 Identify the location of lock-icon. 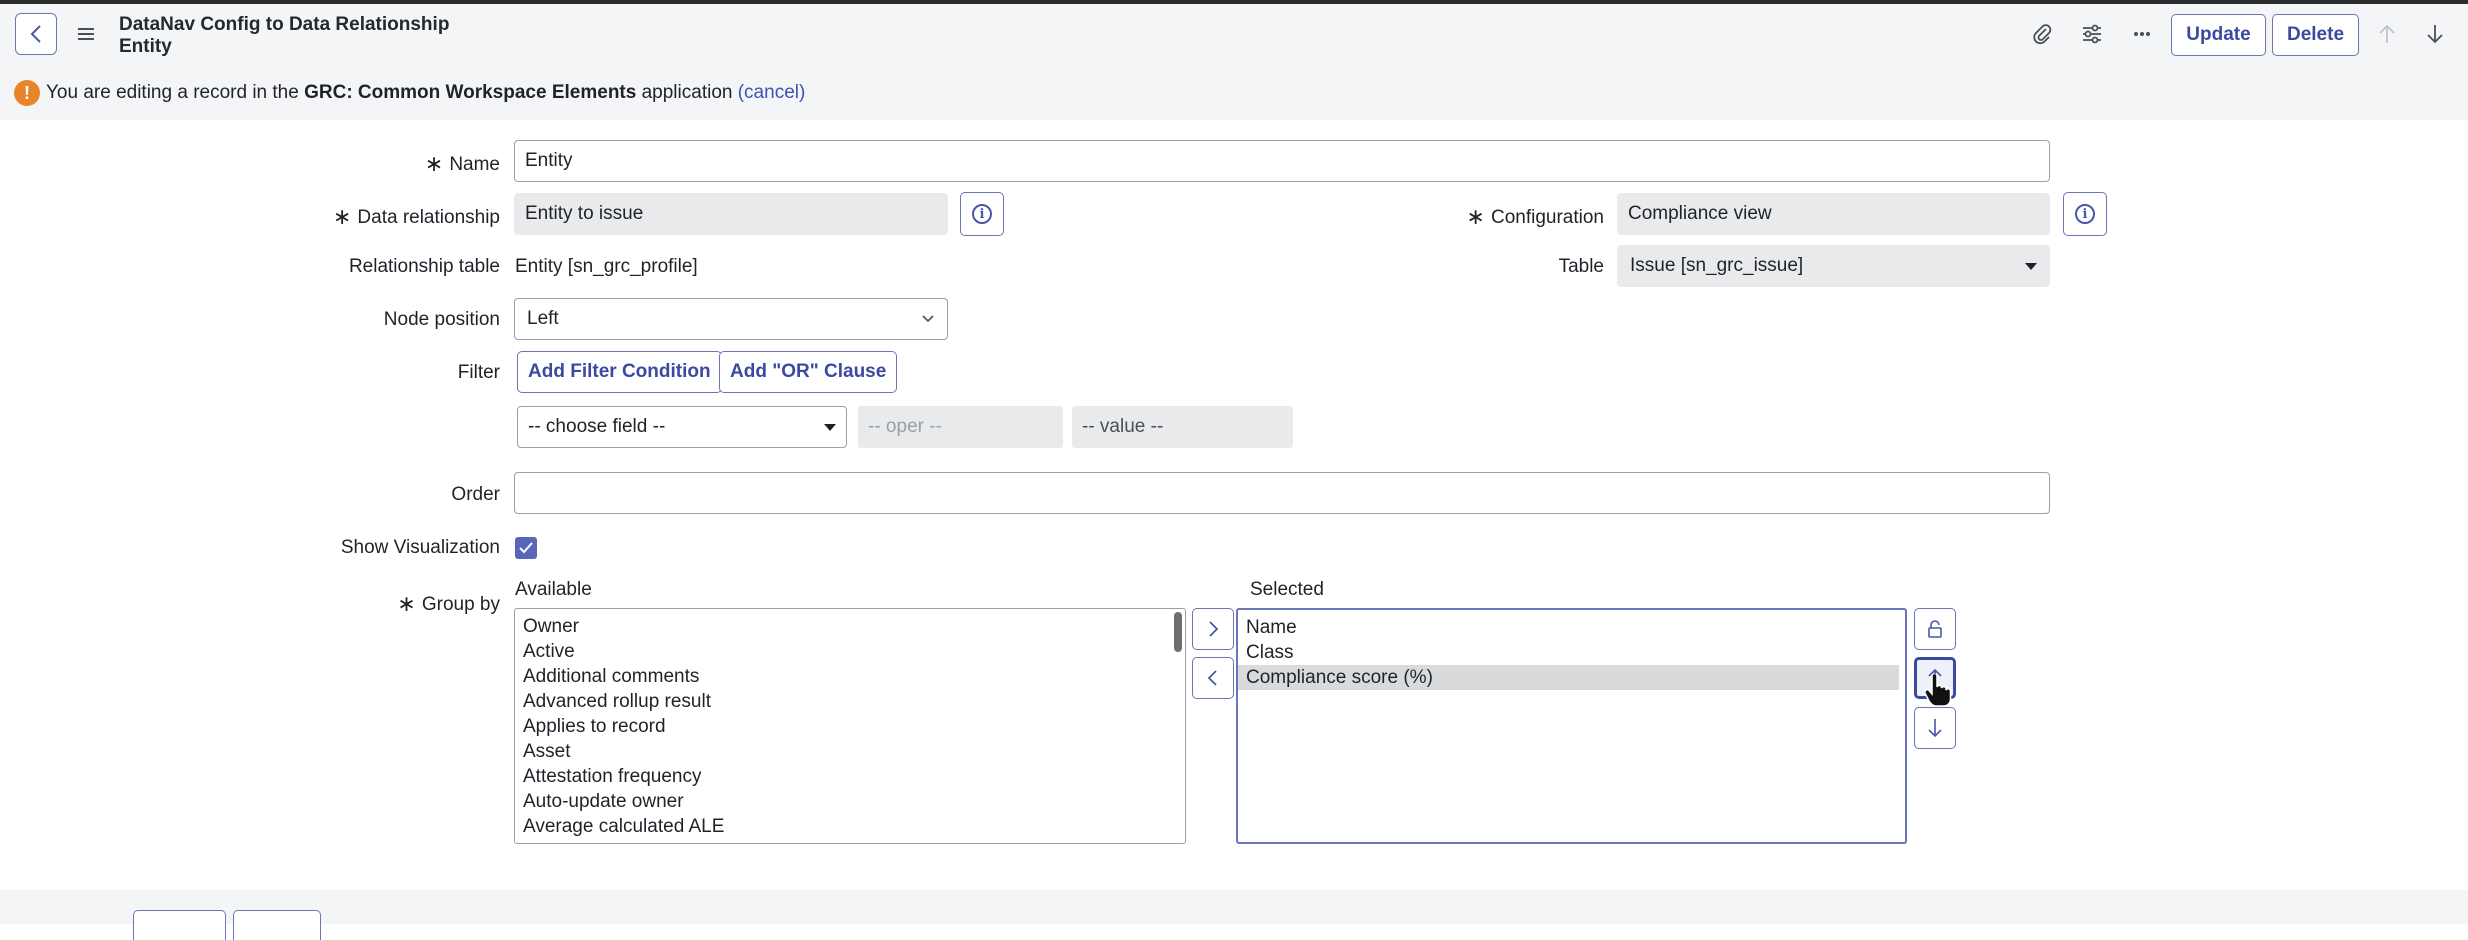
(1935, 629).